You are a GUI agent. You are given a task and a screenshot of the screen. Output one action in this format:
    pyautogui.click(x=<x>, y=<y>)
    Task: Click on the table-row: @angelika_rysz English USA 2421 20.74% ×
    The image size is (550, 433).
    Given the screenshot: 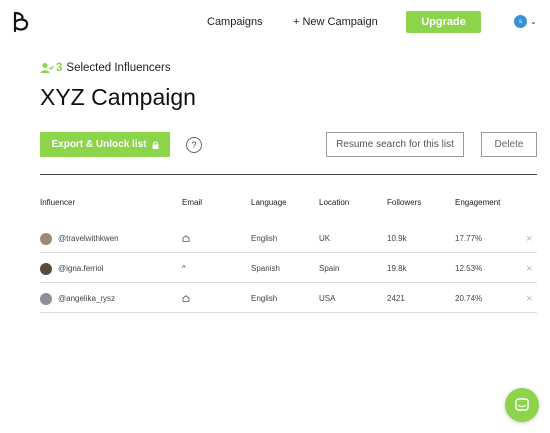 What is the action you would take?
    pyautogui.click(x=288, y=298)
    